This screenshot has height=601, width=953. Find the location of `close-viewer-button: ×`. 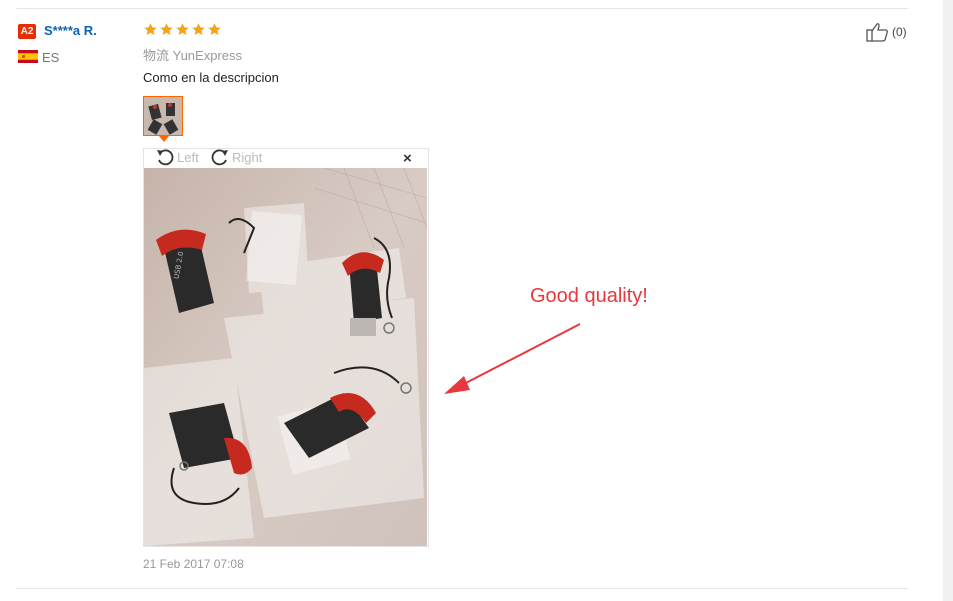

close-viewer-button: × is located at coordinates (407, 158).